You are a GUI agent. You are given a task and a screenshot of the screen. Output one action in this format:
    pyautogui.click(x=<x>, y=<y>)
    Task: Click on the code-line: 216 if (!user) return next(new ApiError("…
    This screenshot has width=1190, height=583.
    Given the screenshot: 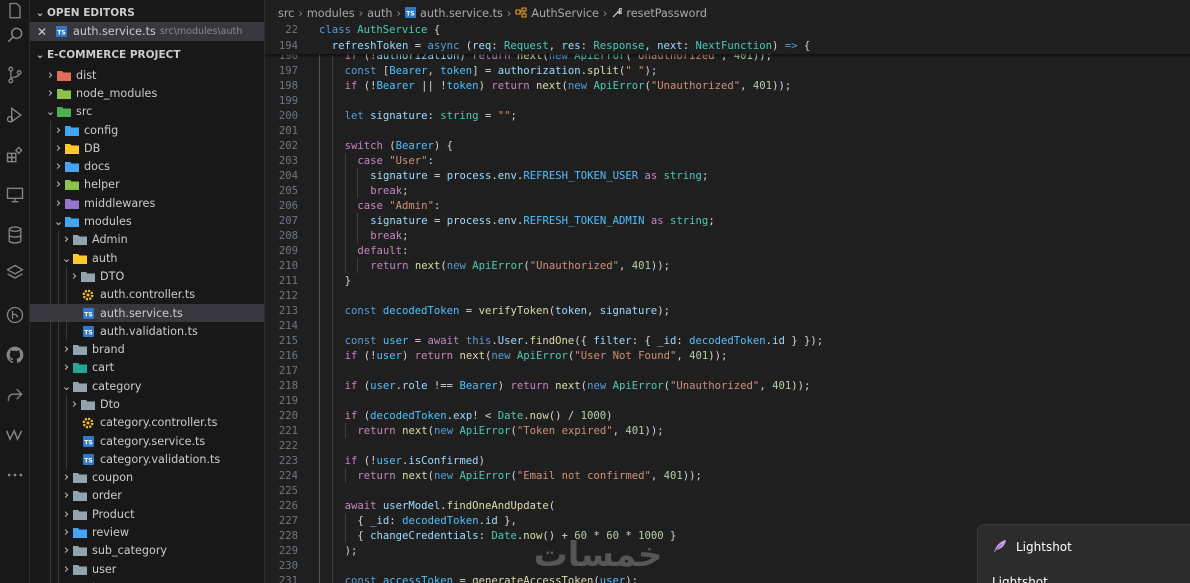 What is the action you would take?
    pyautogui.click(x=727, y=355)
    